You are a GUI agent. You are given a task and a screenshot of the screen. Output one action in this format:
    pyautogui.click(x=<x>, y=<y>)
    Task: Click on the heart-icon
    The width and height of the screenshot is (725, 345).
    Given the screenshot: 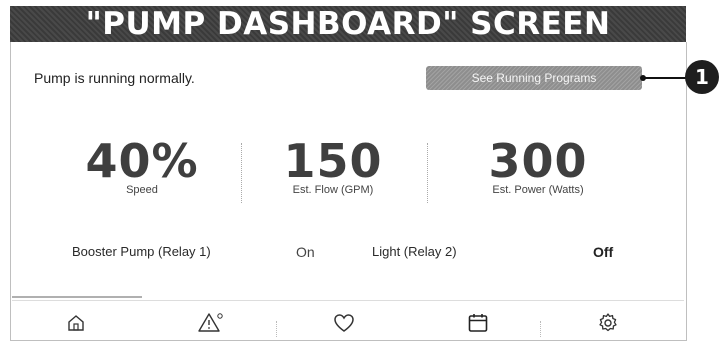 What is the action you would take?
    pyautogui.click(x=344, y=323)
    